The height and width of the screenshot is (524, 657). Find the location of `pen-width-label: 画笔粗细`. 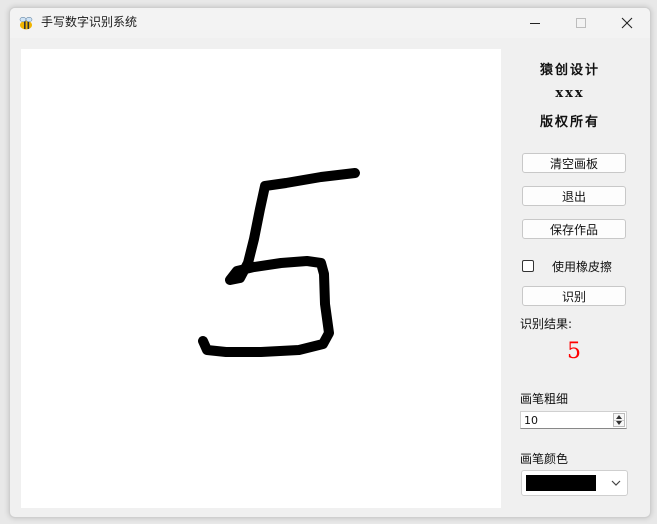

pen-width-label: 画笔粗细 is located at coordinates (544, 399).